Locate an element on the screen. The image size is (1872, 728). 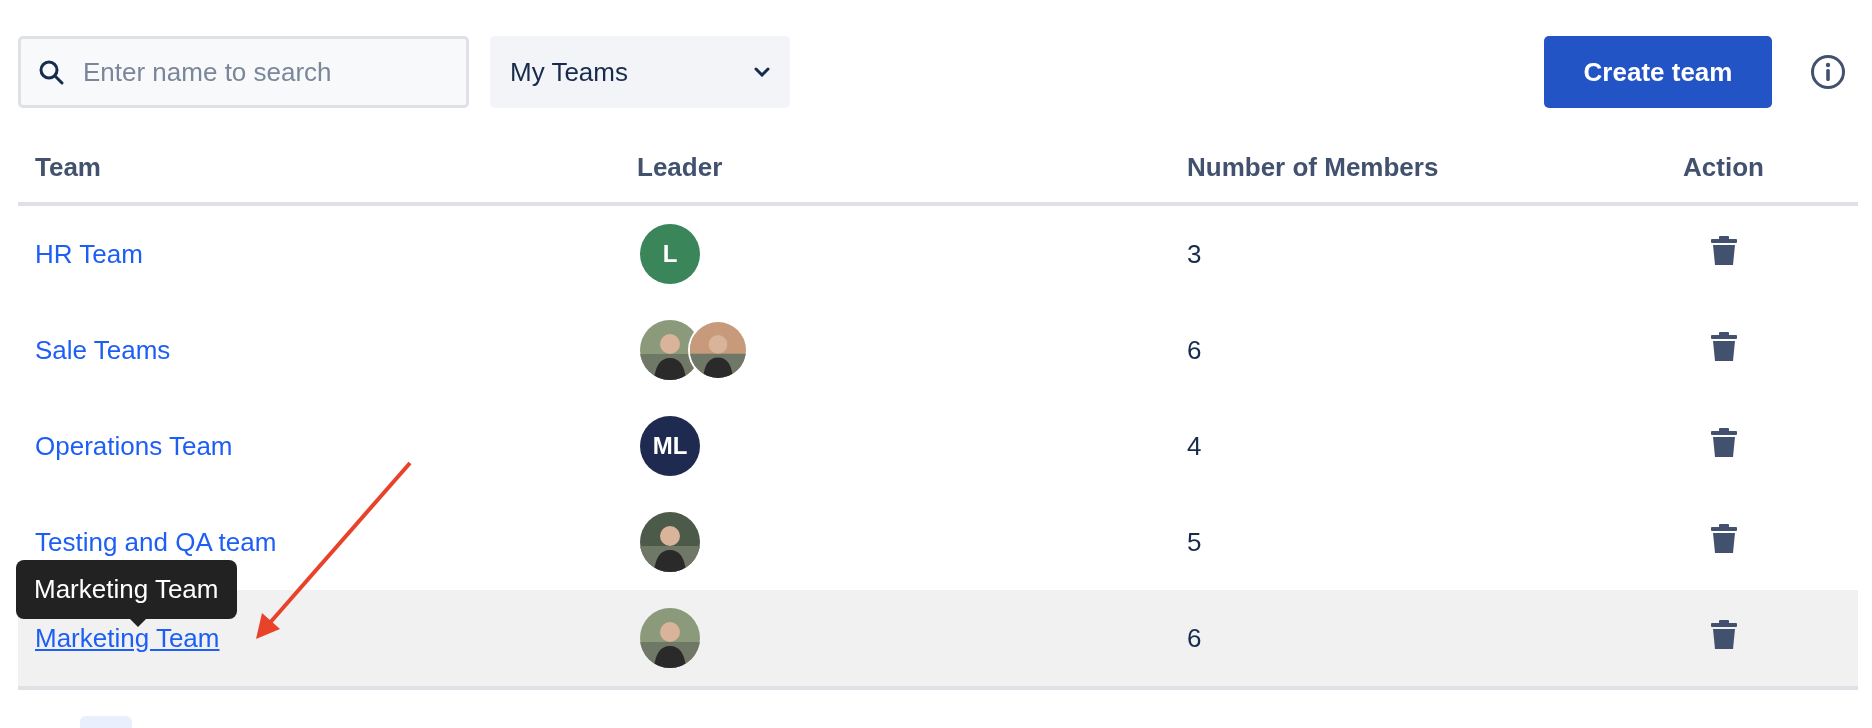
team-link: Testing and QA team is located at coordinates (156, 541).